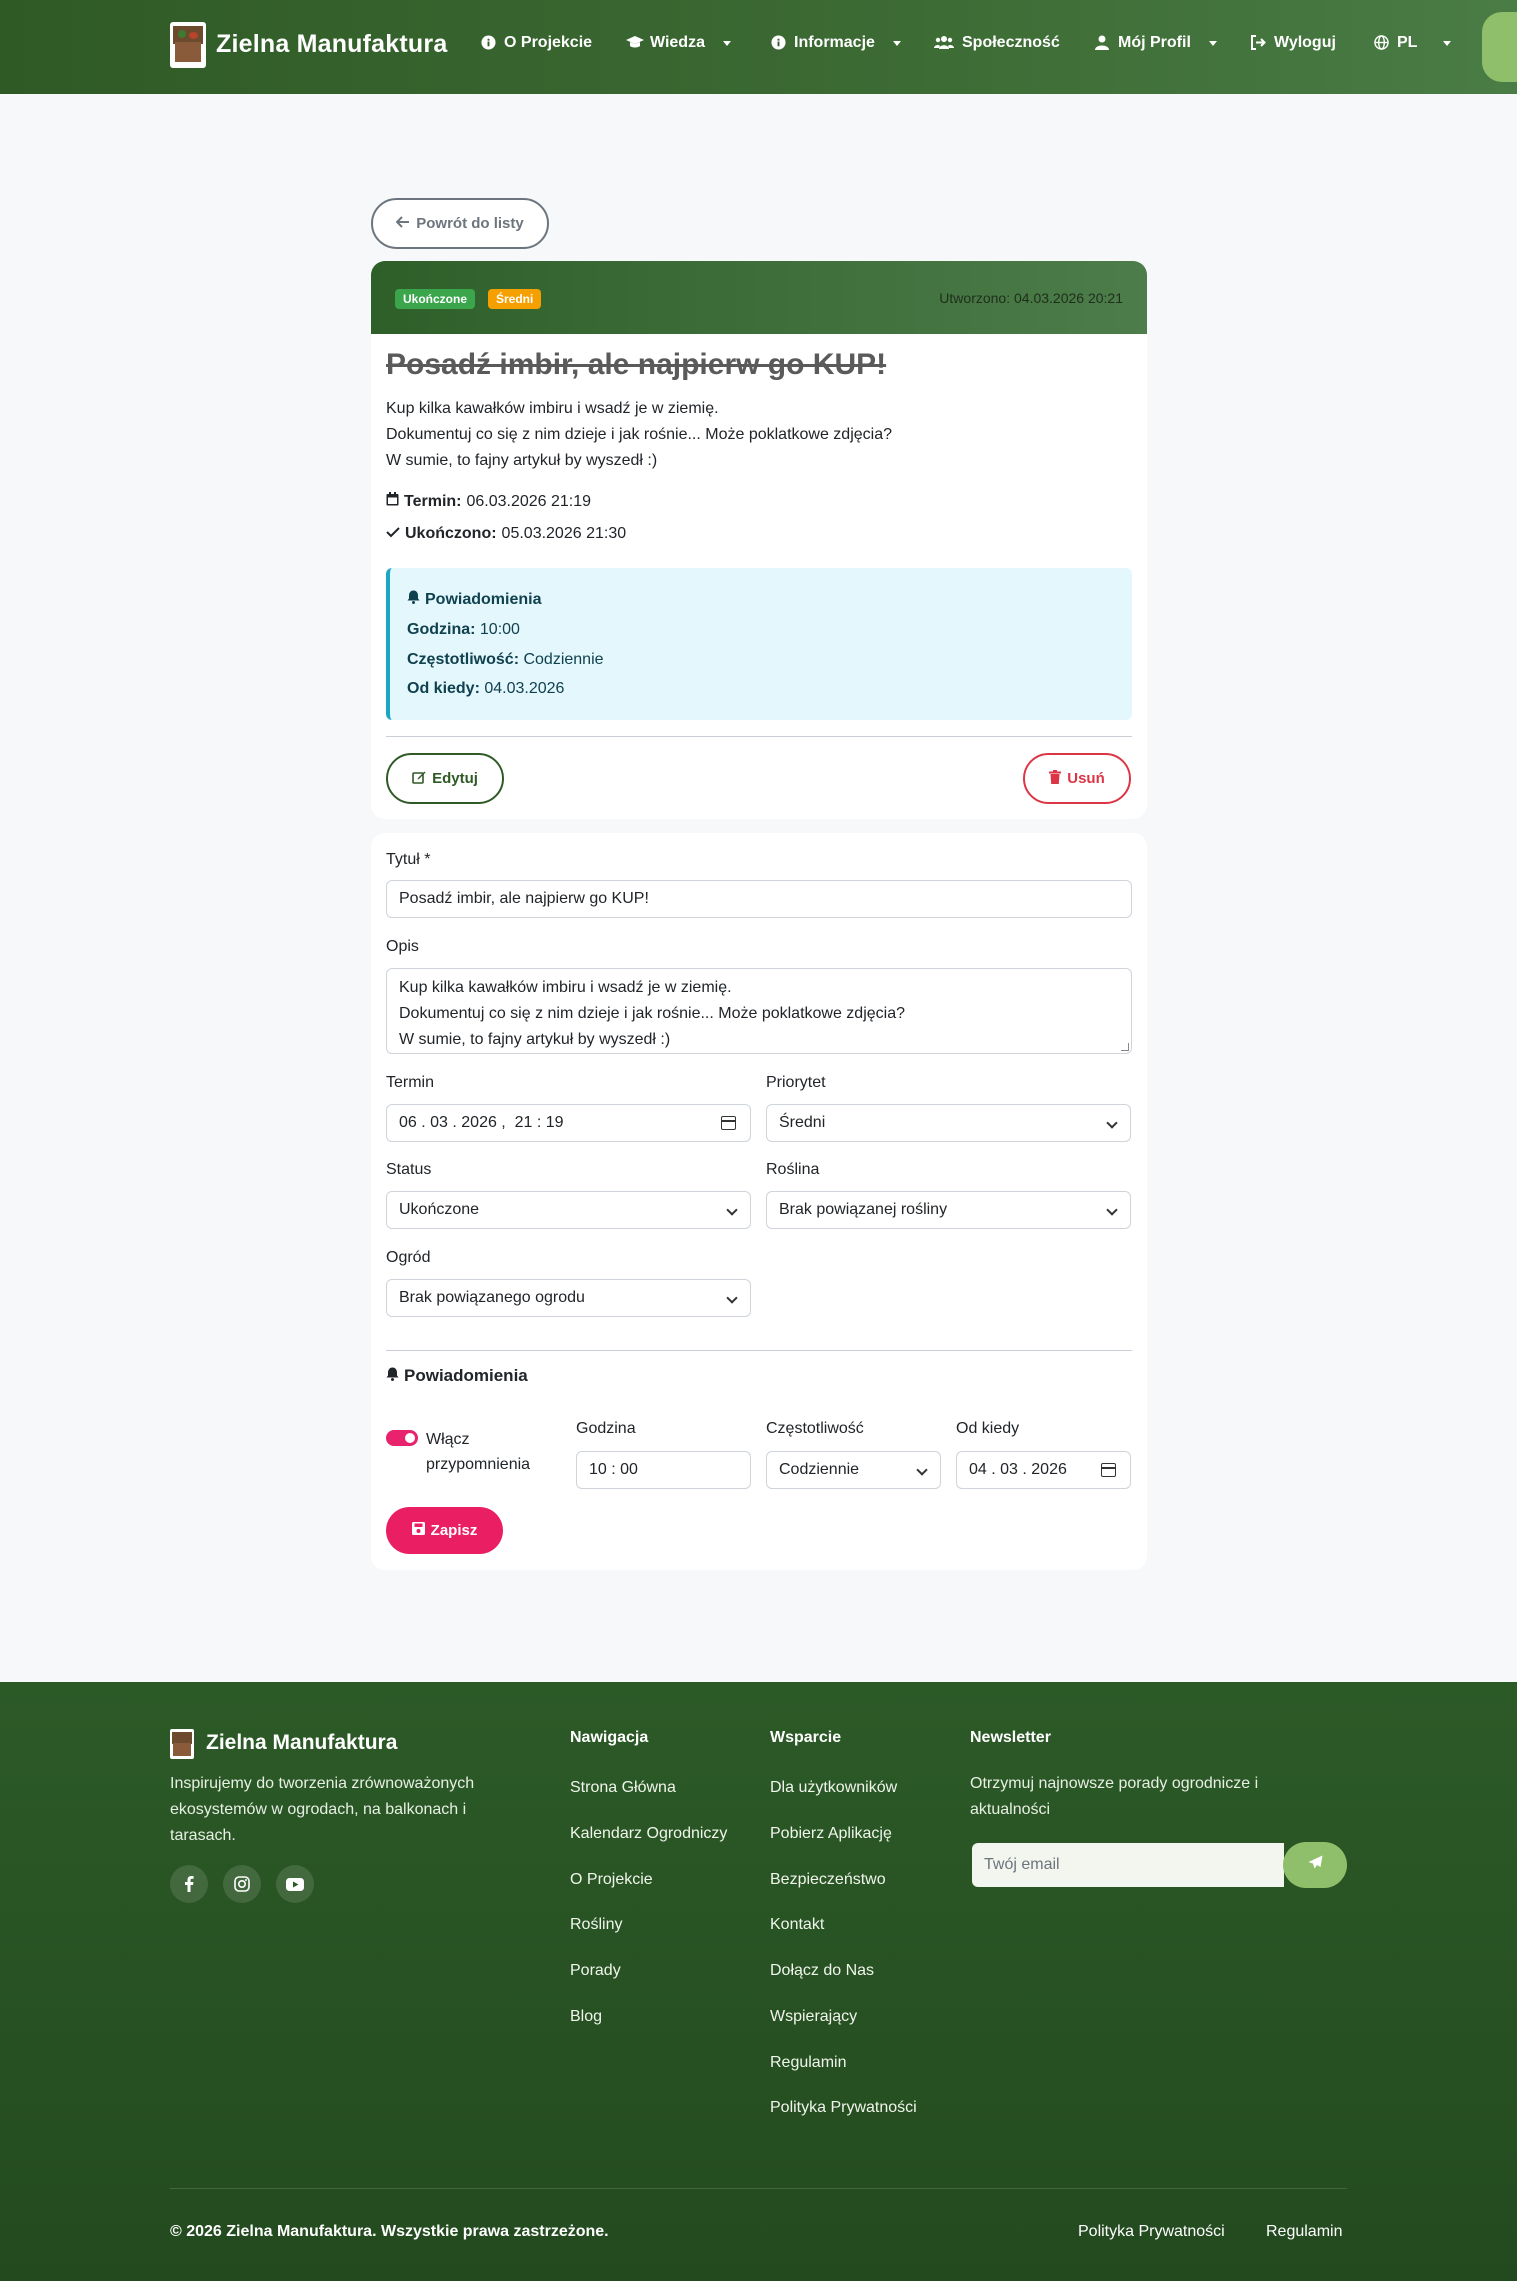  What do you see at coordinates (948, 1123) in the screenshot?
I see `priority-select: Średni` at bounding box center [948, 1123].